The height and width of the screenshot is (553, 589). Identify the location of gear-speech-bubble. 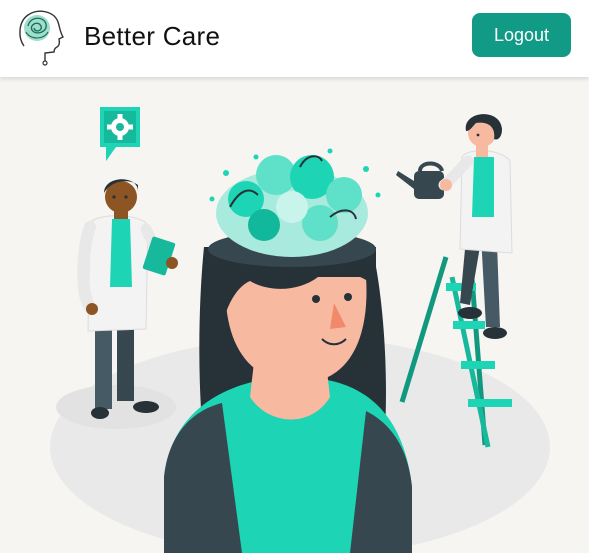
(120, 134).